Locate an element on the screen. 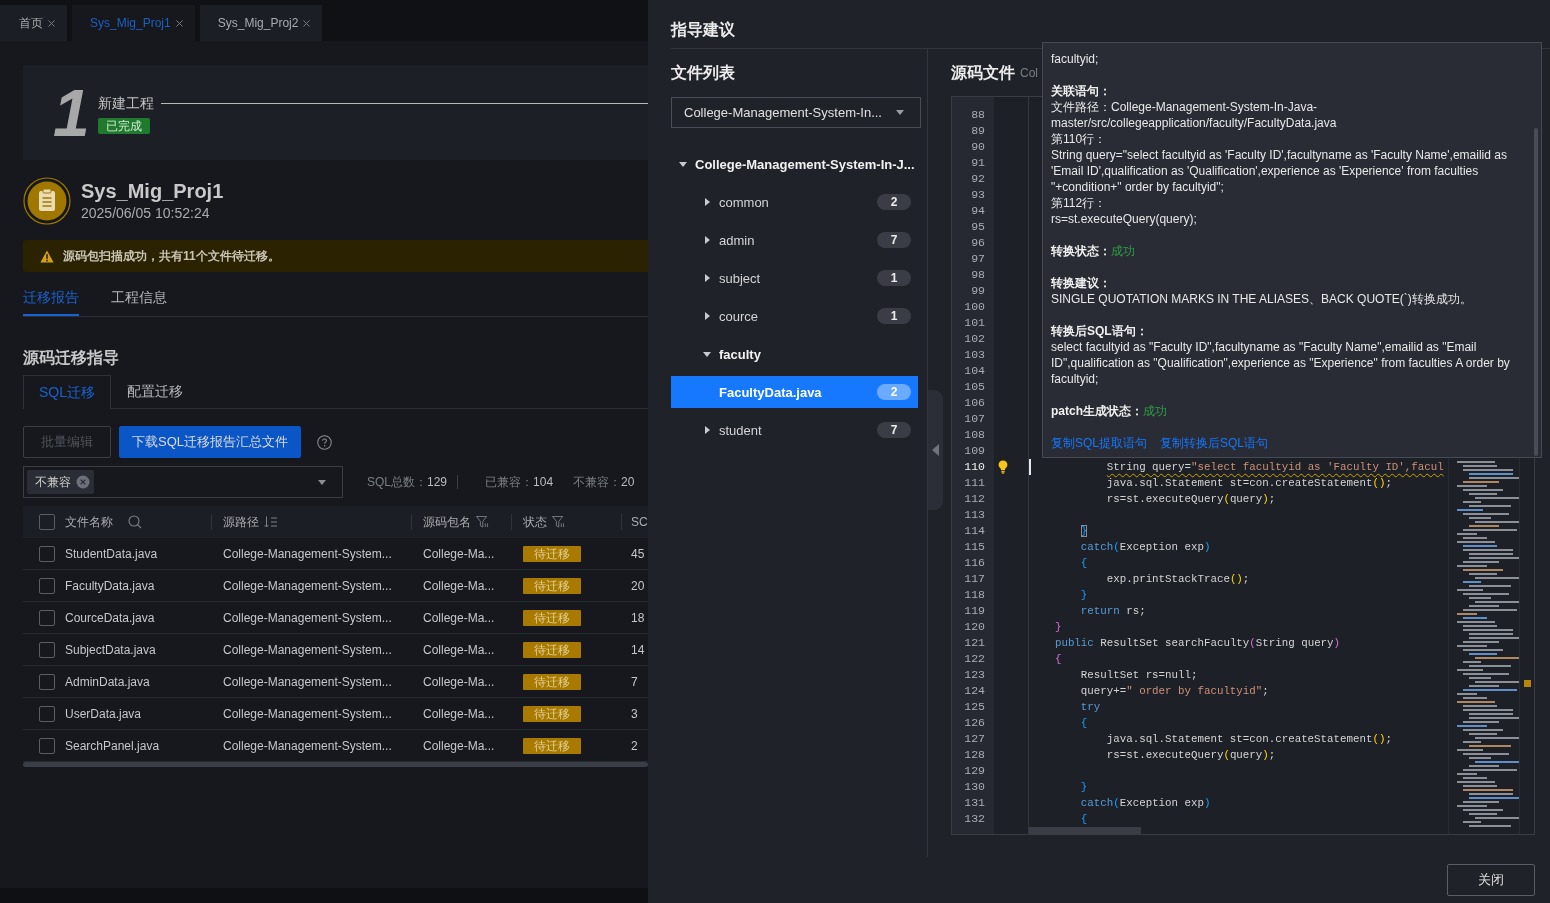 This screenshot has height=903, width=1550. popup-heading: 转换后SQL语句： is located at coordinates (1099, 331).